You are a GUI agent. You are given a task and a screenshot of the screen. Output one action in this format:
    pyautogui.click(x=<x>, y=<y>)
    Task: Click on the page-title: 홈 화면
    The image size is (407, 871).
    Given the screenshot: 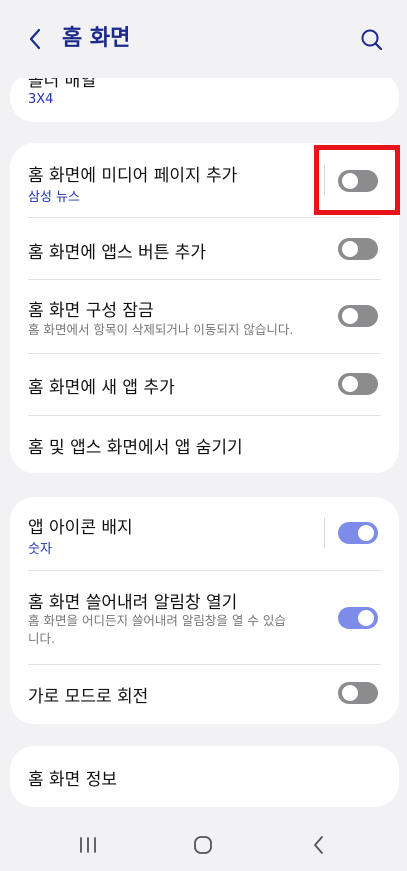 What is the action you would take?
    pyautogui.click(x=96, y=38)
    